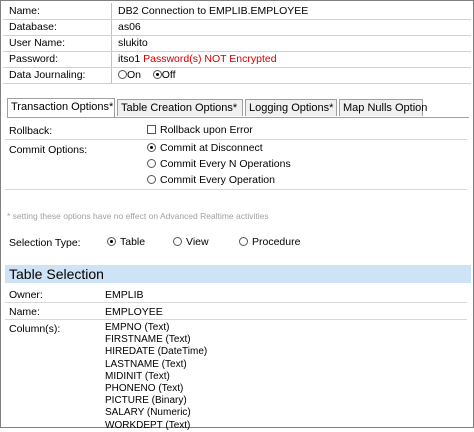  Describe the element at coordinates (238, 274) in the screenshot. I see `table-selection-header: Table Selection` at that location.